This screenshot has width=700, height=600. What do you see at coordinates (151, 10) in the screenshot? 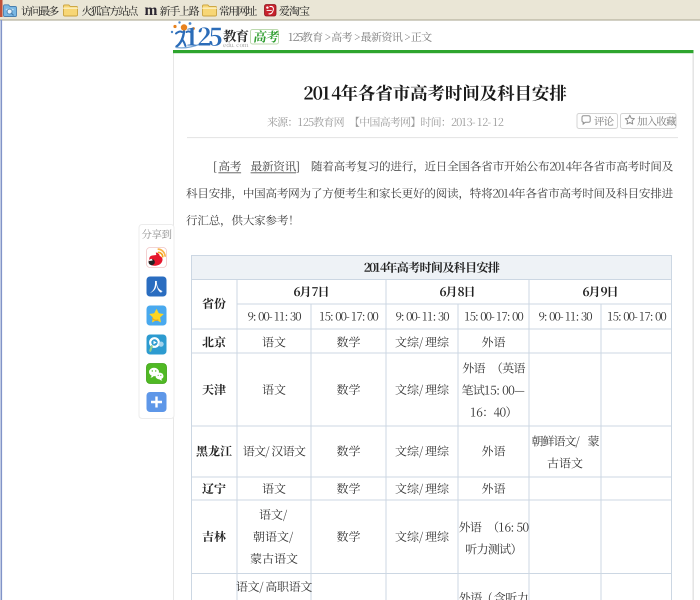
I see `svg-text: m` at bounding box center [151, 10].